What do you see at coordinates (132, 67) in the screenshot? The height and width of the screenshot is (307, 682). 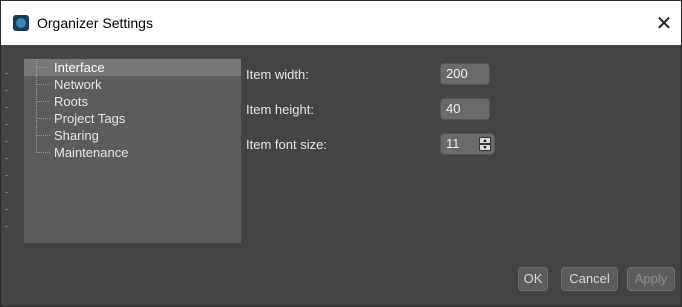 I see `tree-item-interface: Interface` at bounding box center [132, 67].